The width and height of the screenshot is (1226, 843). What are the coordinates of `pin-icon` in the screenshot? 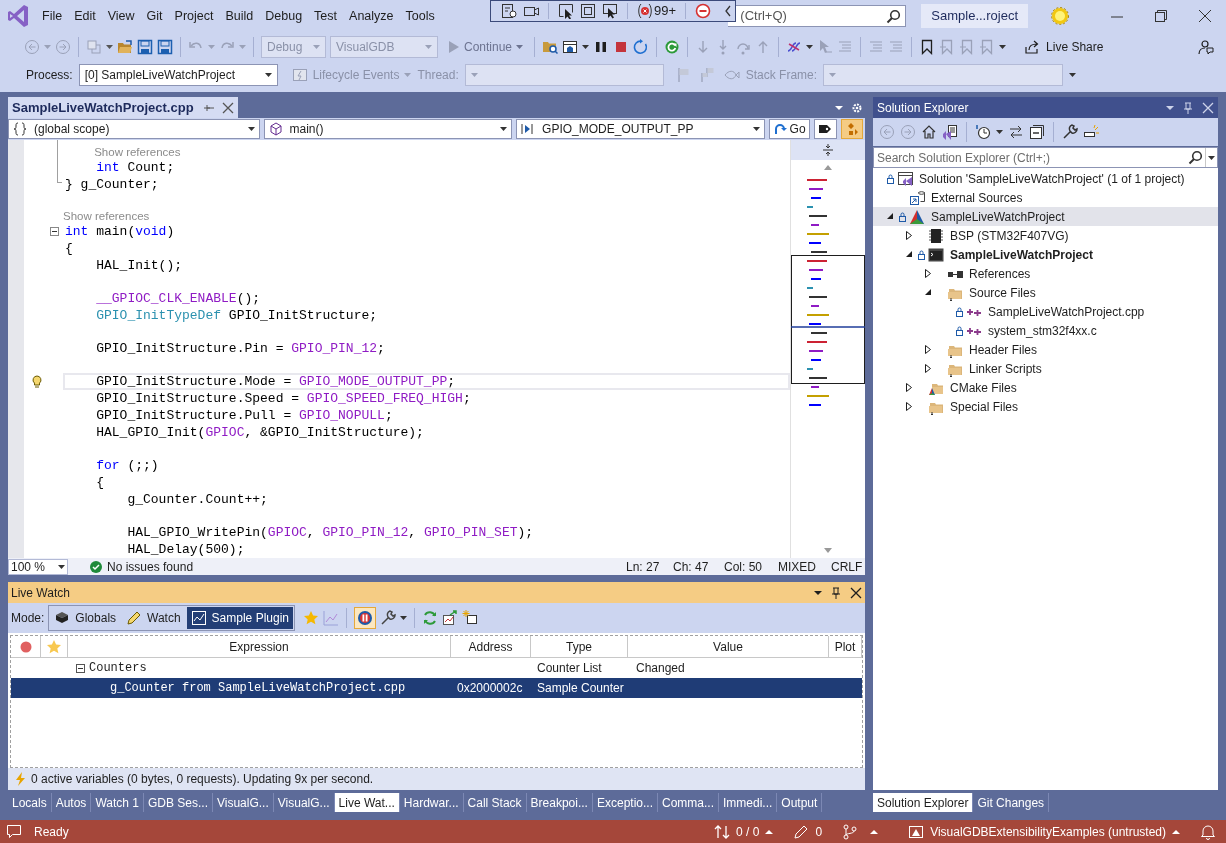 It's located at (836, 592).